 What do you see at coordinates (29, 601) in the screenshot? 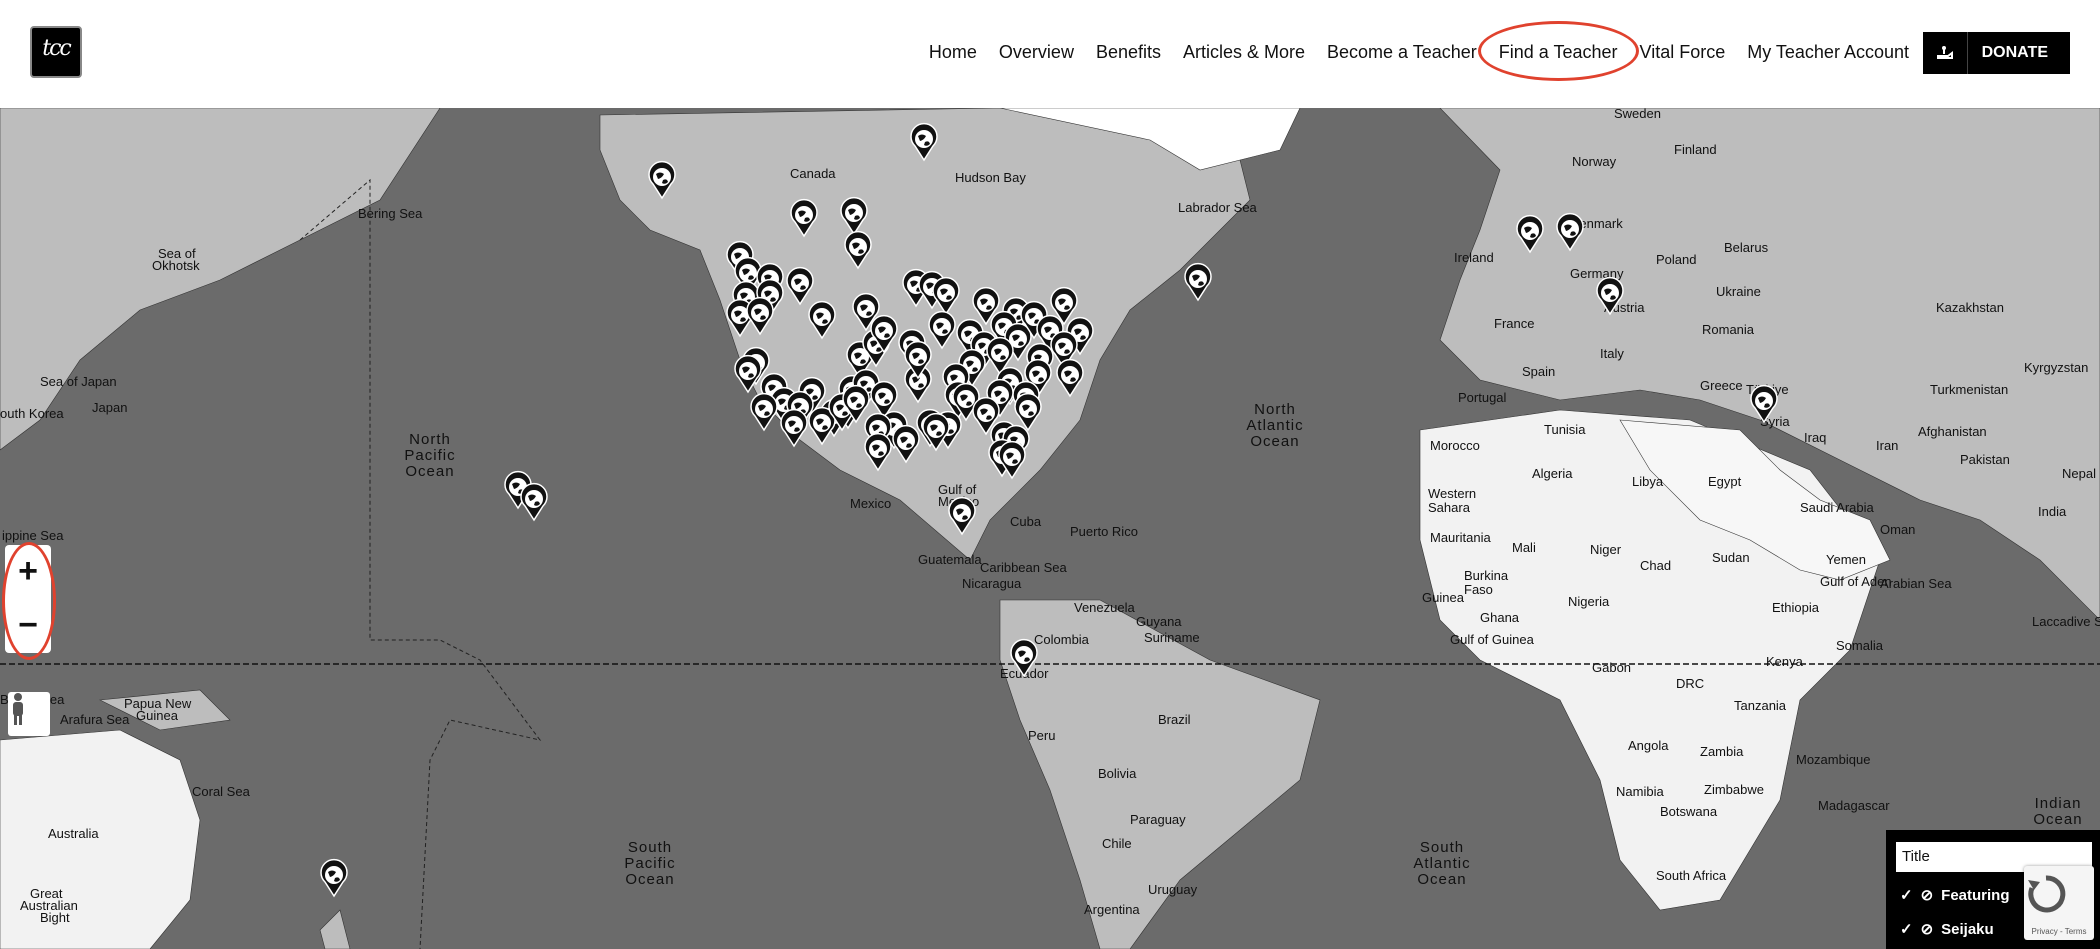
I see `zoom-highlight-ring` at bounding box center [29, 601].